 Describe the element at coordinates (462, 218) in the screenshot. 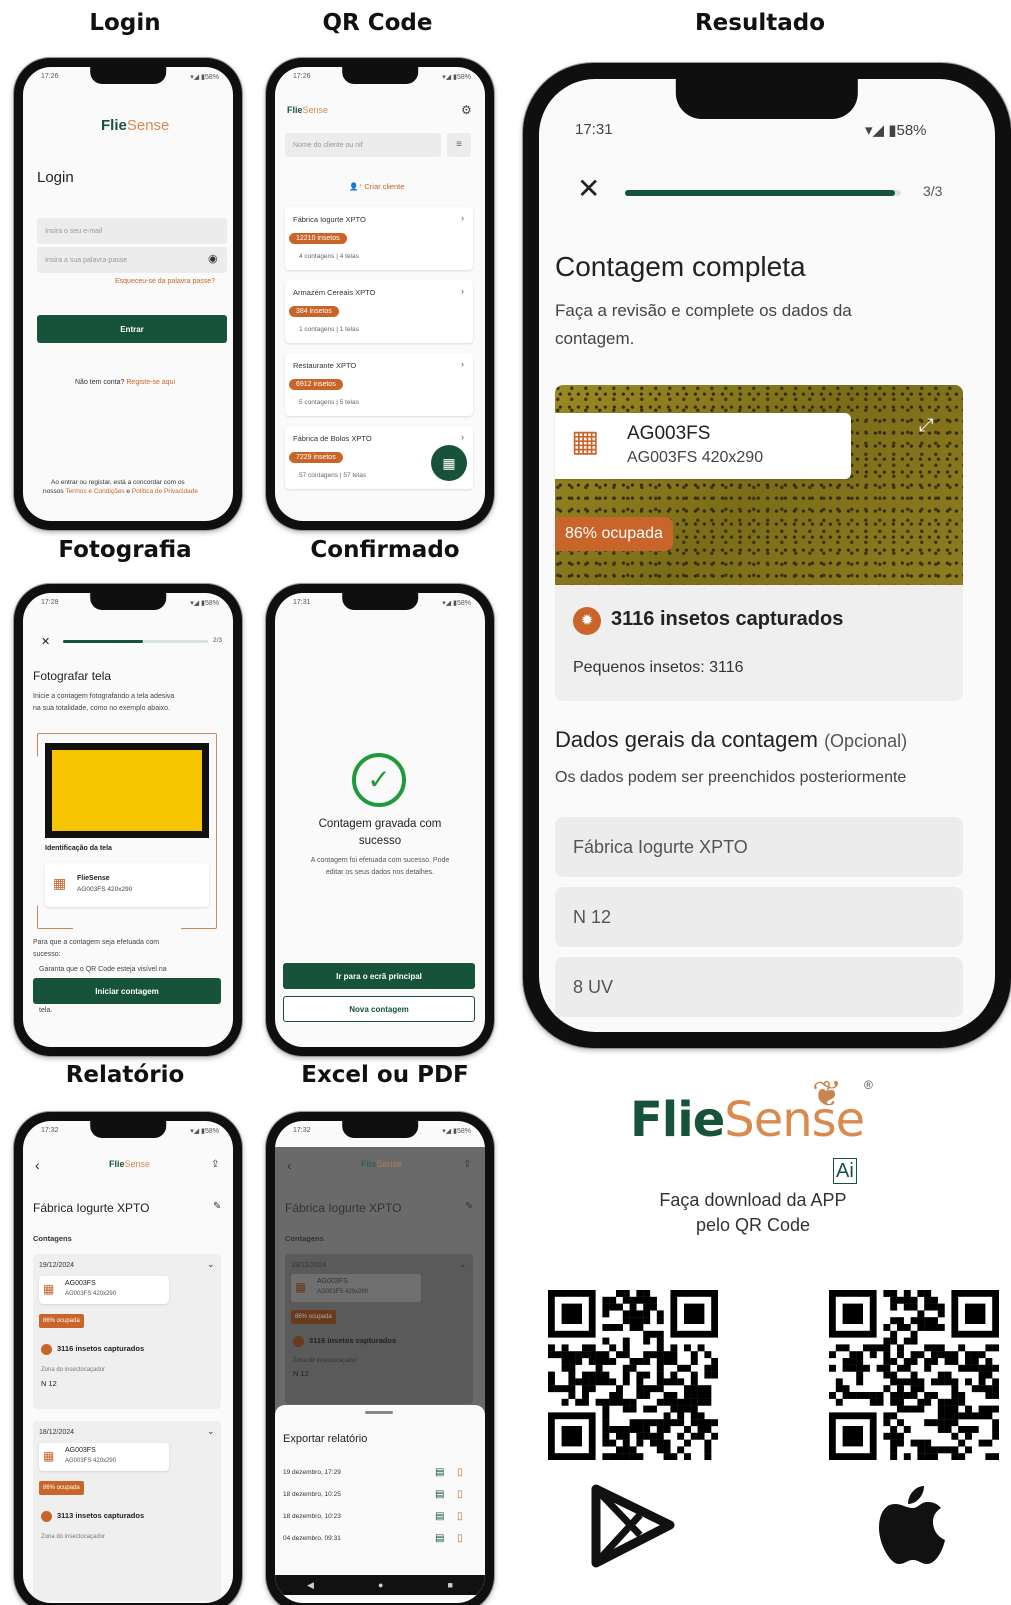

I see `chevron-right-icon: ›` at that location.